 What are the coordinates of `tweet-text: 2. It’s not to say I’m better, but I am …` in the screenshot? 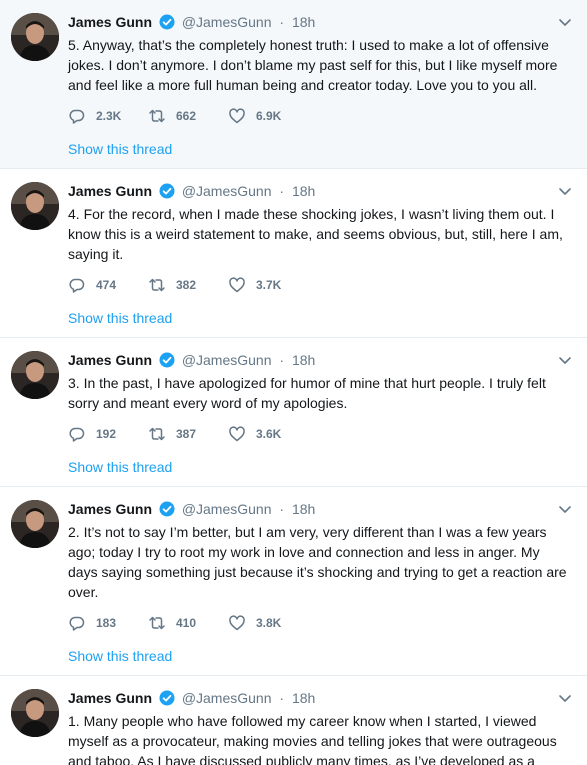 It's located at (317, 562).